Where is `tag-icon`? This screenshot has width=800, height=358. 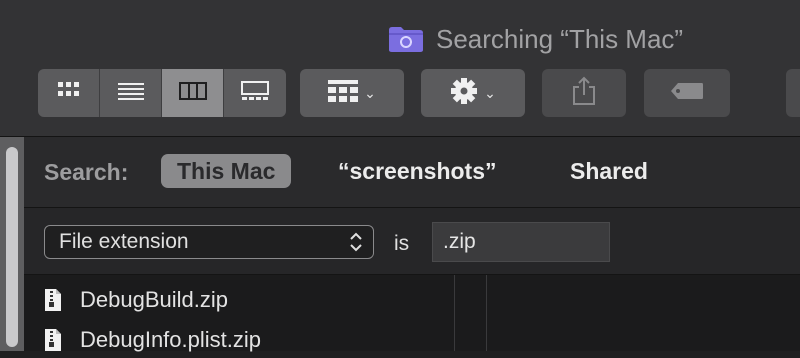 tag-icon is located at coordinates (687, 93).